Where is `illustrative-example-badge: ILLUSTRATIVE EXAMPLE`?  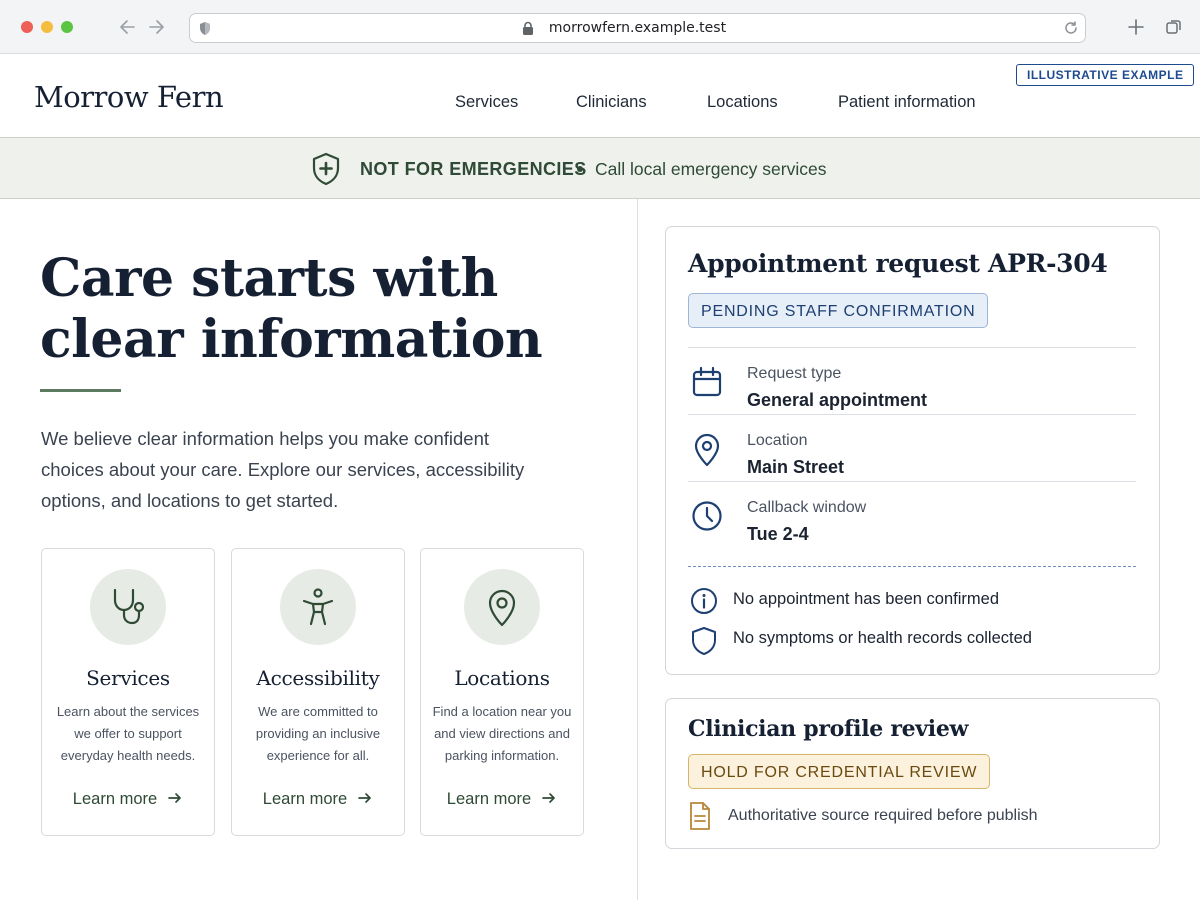
illustrative-example-badge: ILLUSTRATIVE EXAMPLE is located at coordinates (1105, 75).